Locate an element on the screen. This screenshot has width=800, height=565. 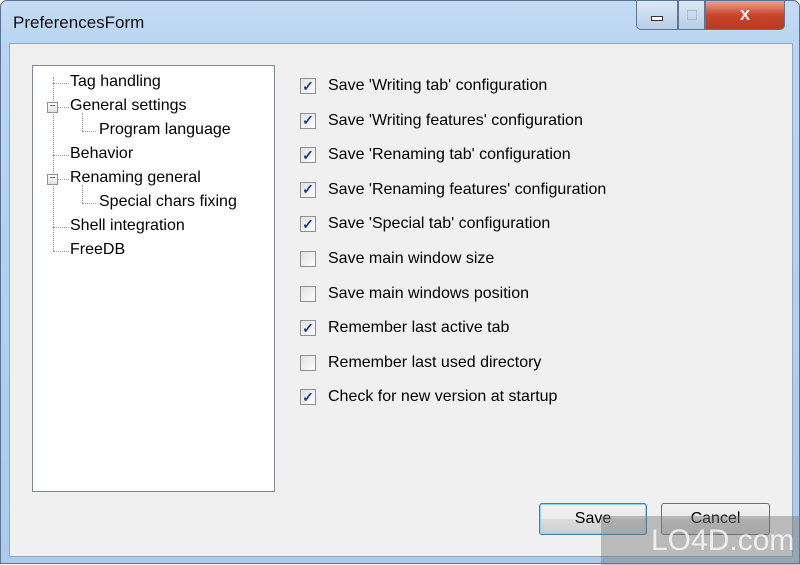
minimize-button is located at coordinates (657, 15).